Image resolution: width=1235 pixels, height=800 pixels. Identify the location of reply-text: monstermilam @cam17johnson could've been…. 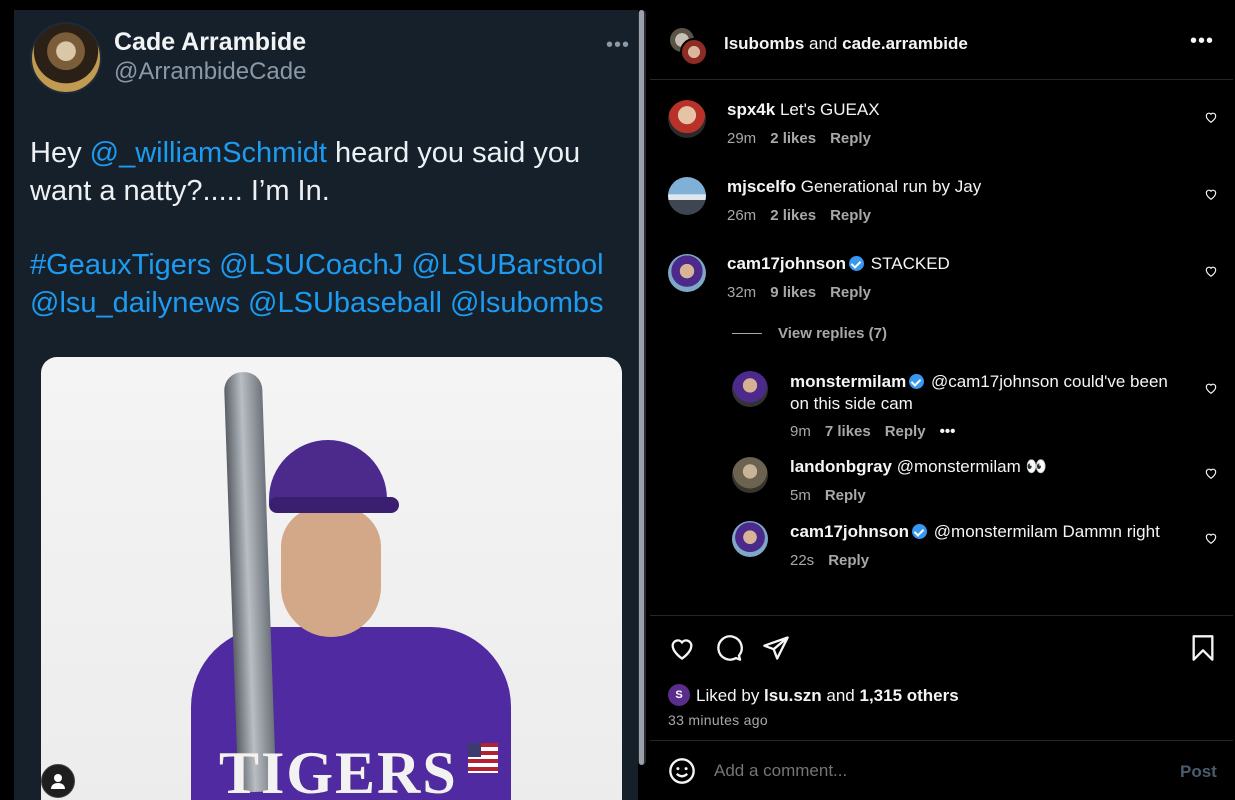
(990, 393).